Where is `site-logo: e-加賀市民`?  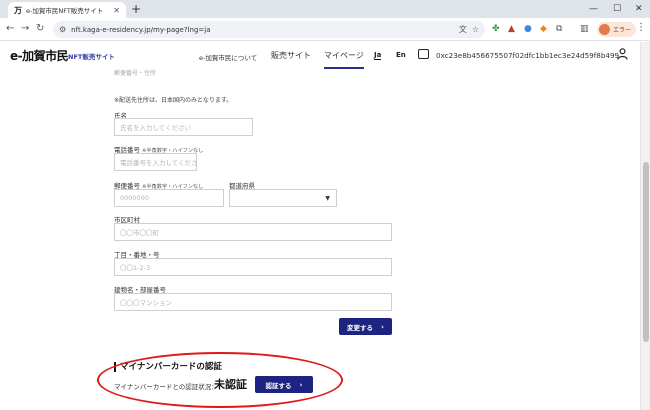
site-logo: e-加賀市民 is located at coordinates (39, 55).